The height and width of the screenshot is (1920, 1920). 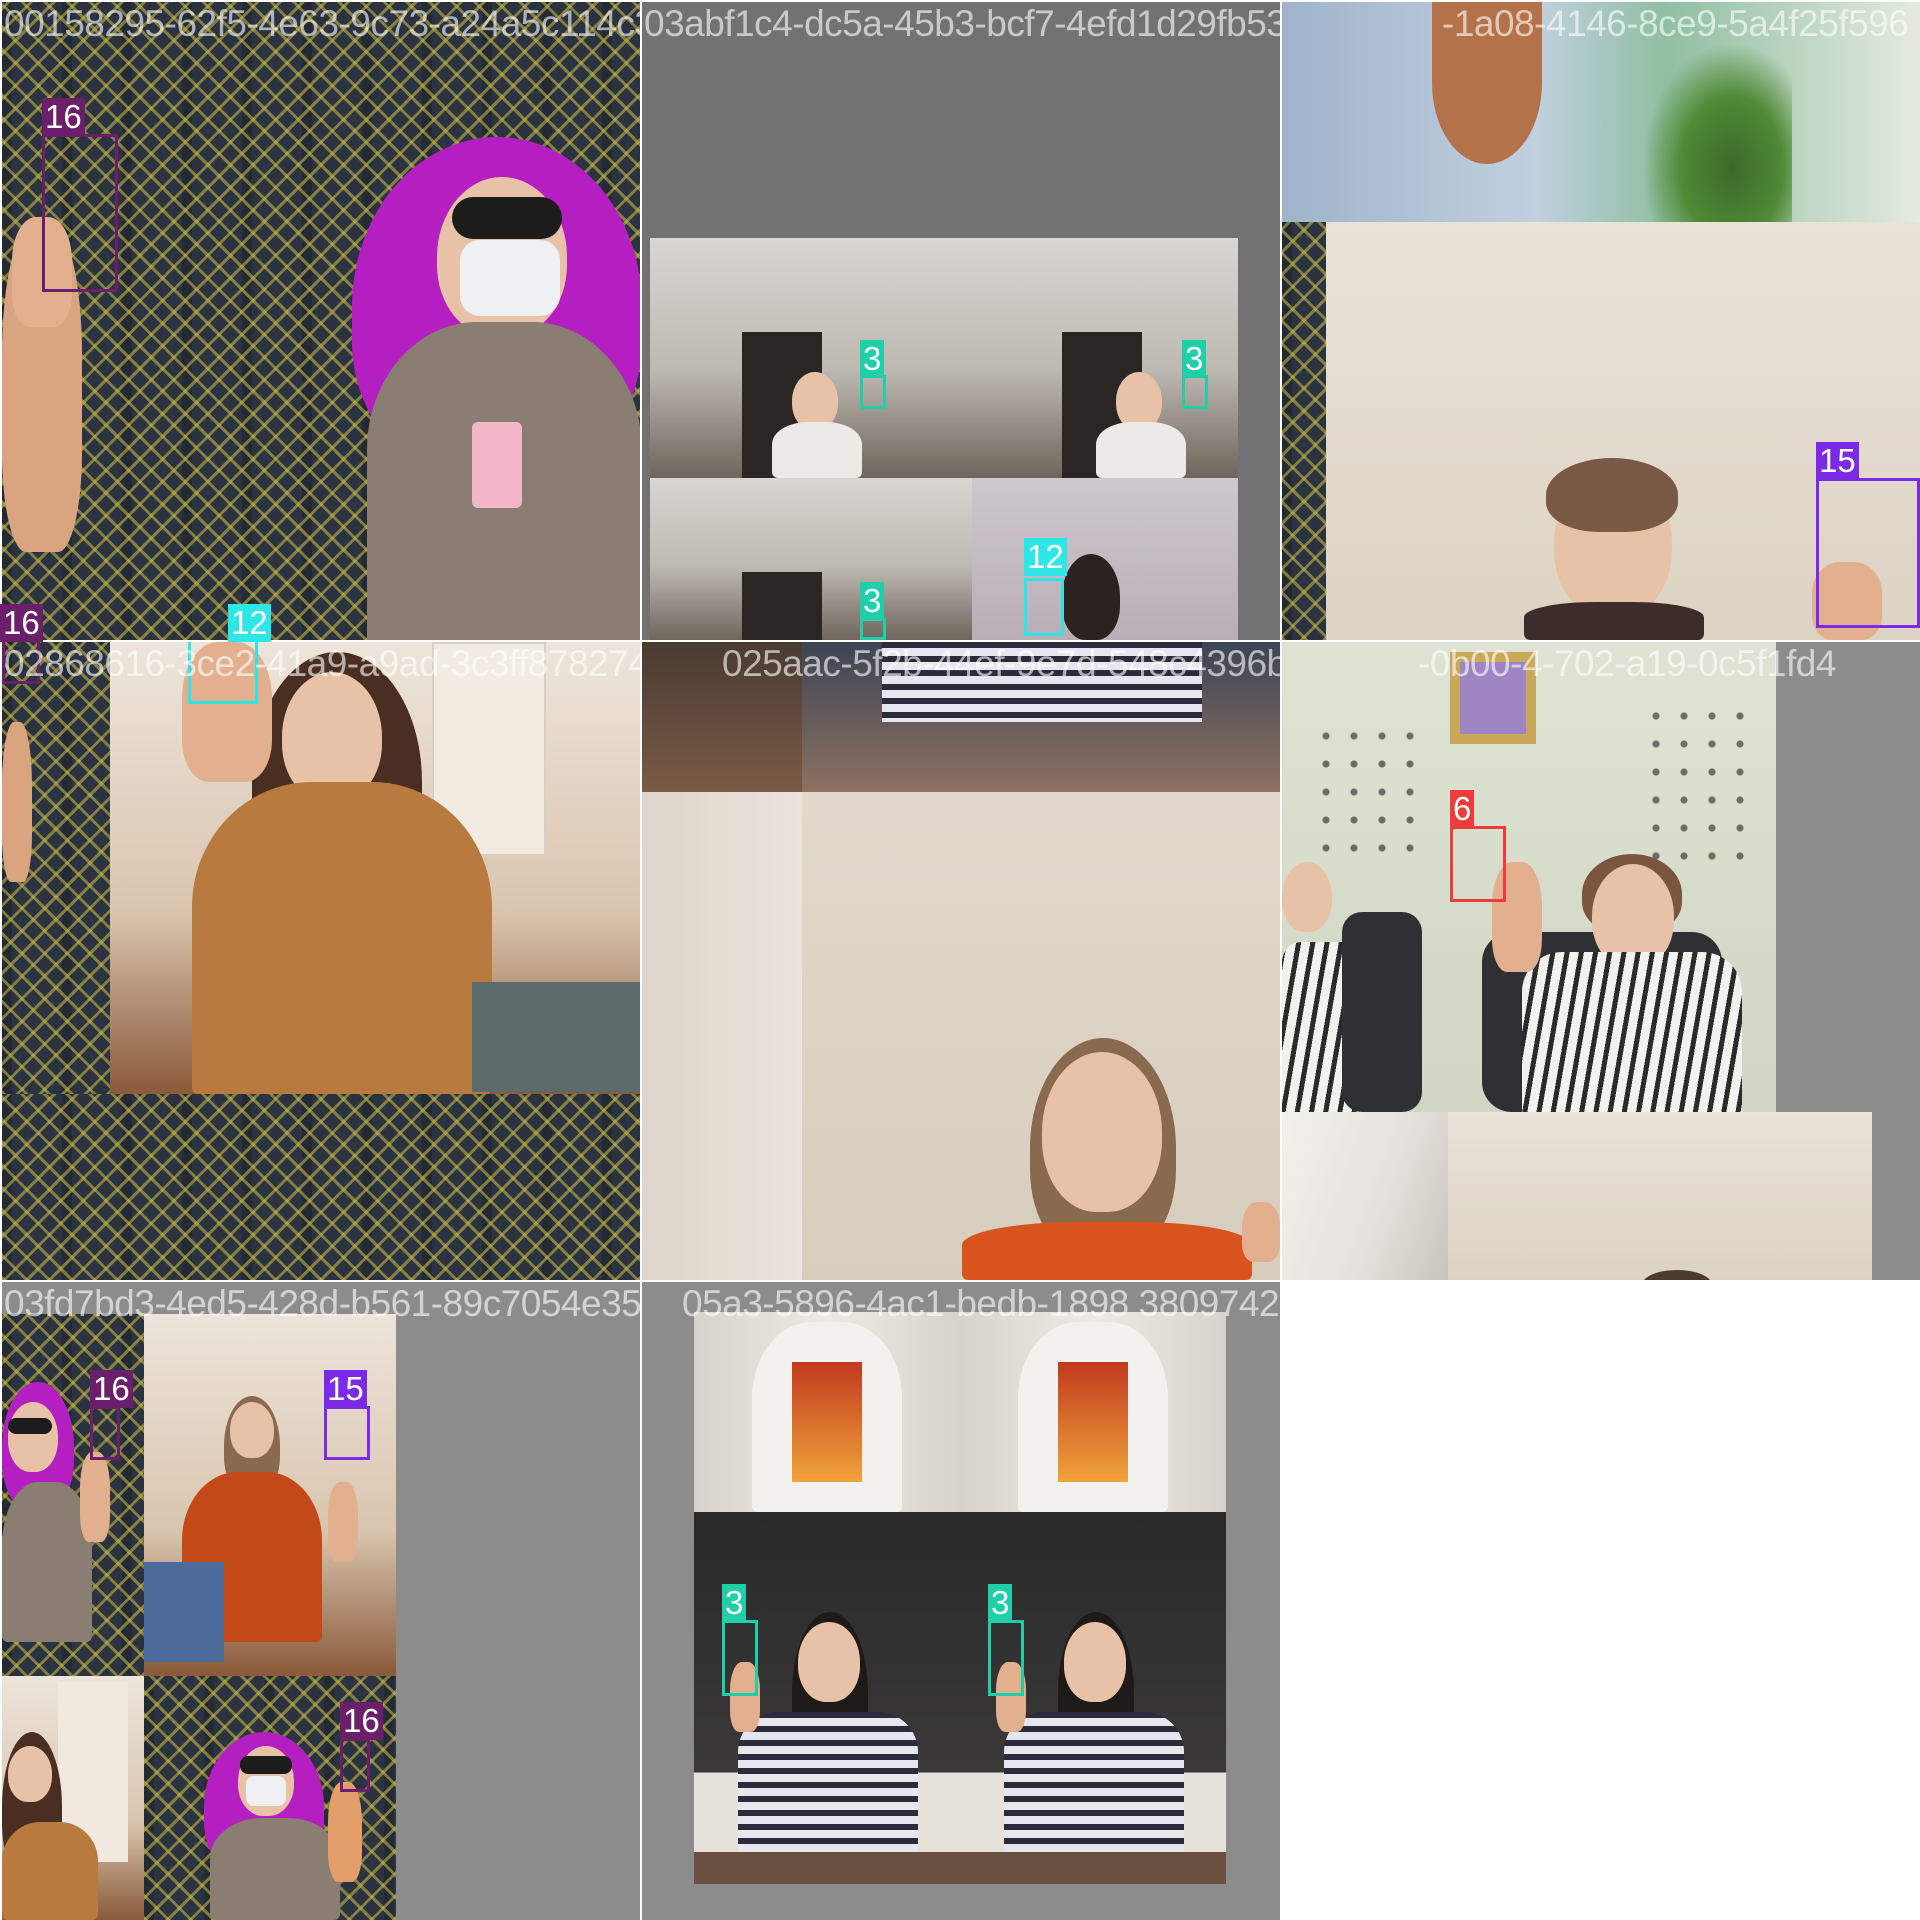 What do you see at coordinates (322, 1303) in the screenshot?
I see `image-filename: 03fd7bd3-4ed5-428d-b561-89c7054e3584.jpg` at bounding box center [322, 1303].